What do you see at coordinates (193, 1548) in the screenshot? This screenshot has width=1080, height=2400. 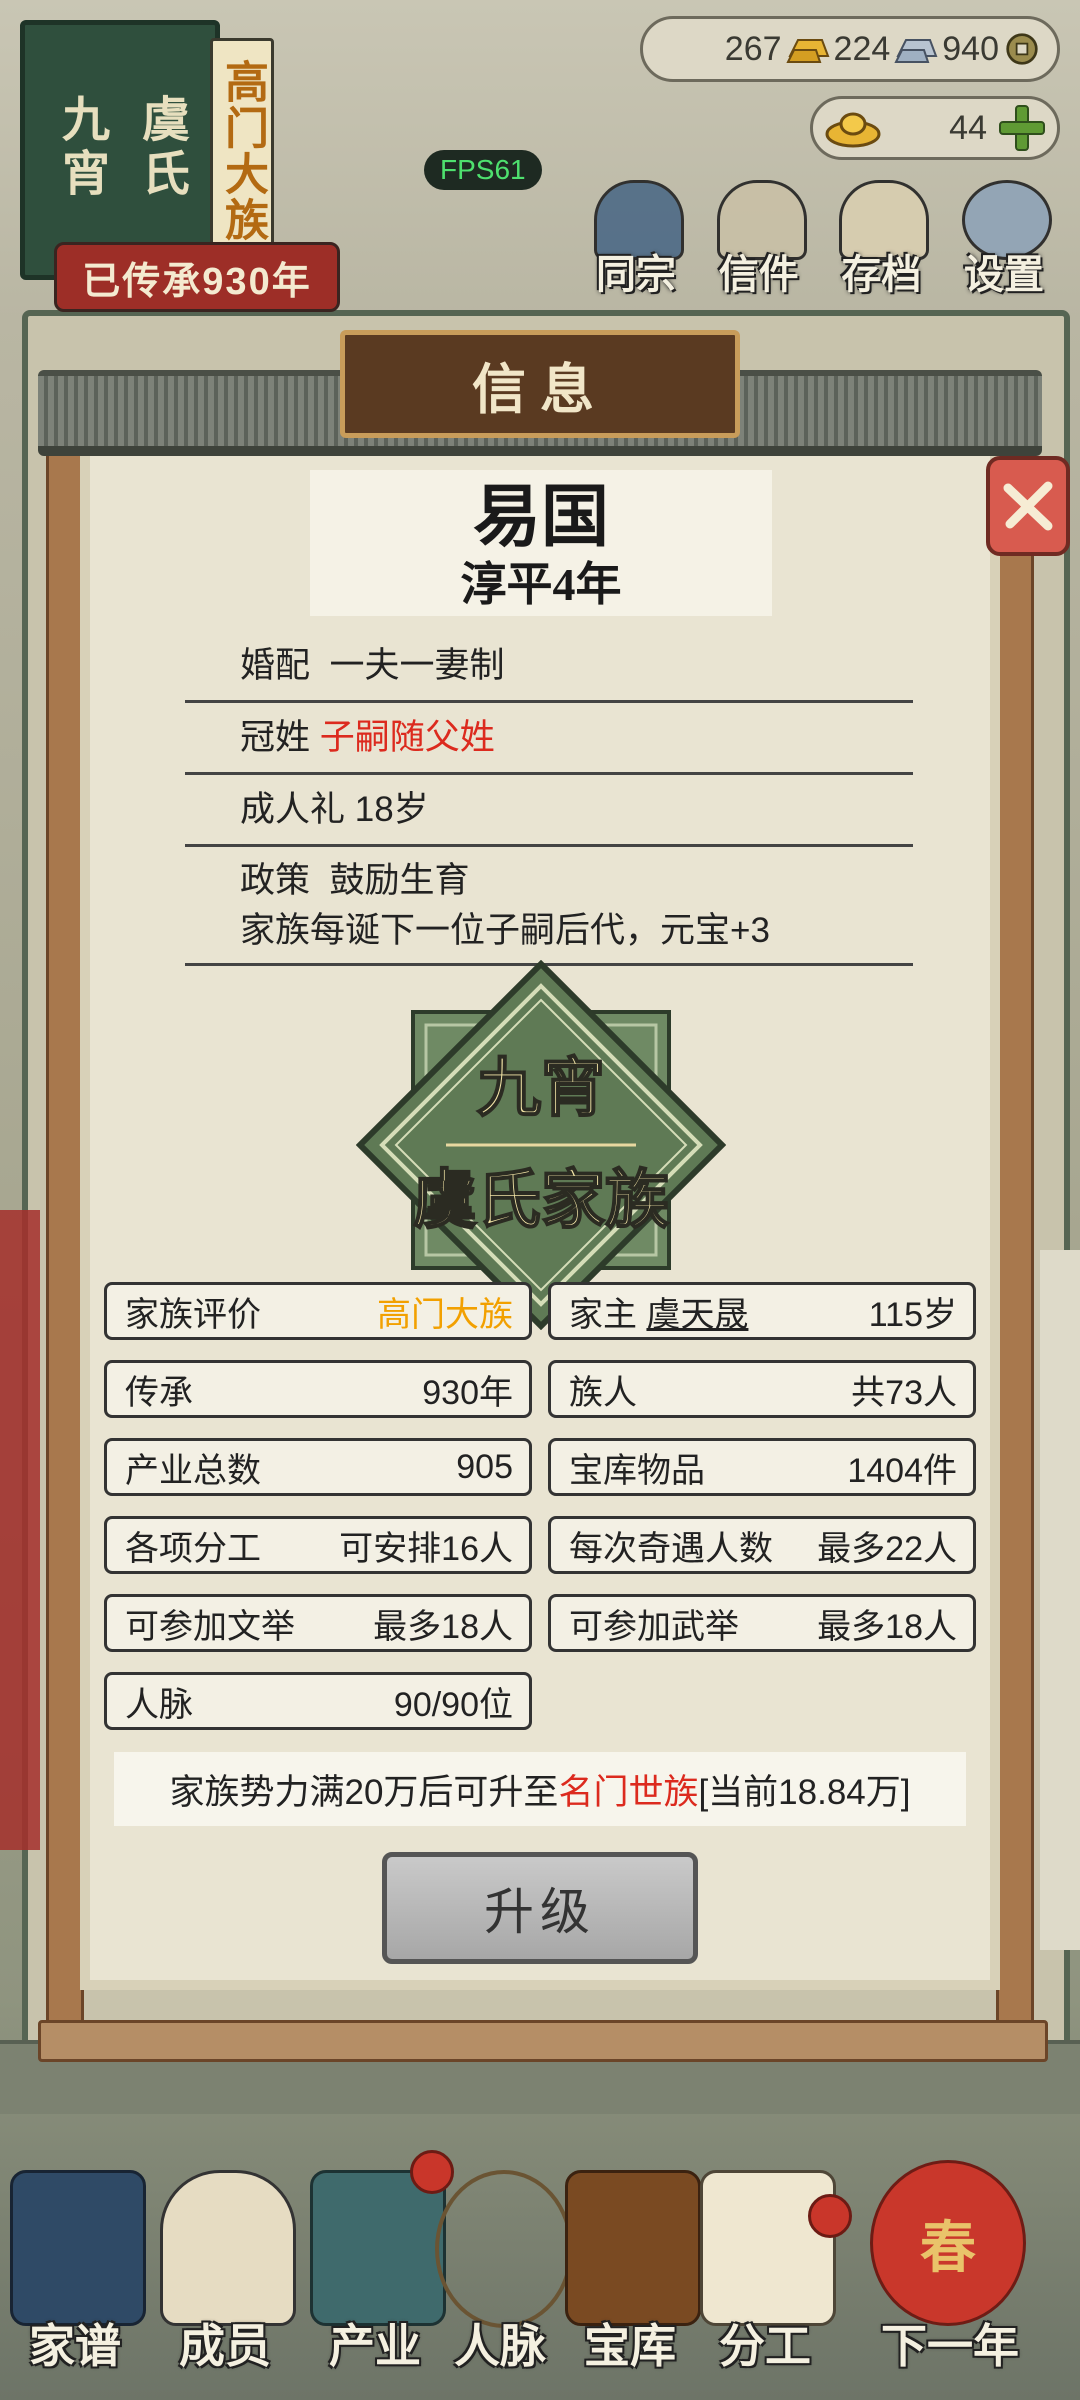 I see `stat-label: 各项分工` at bounding box center [193, 1548].